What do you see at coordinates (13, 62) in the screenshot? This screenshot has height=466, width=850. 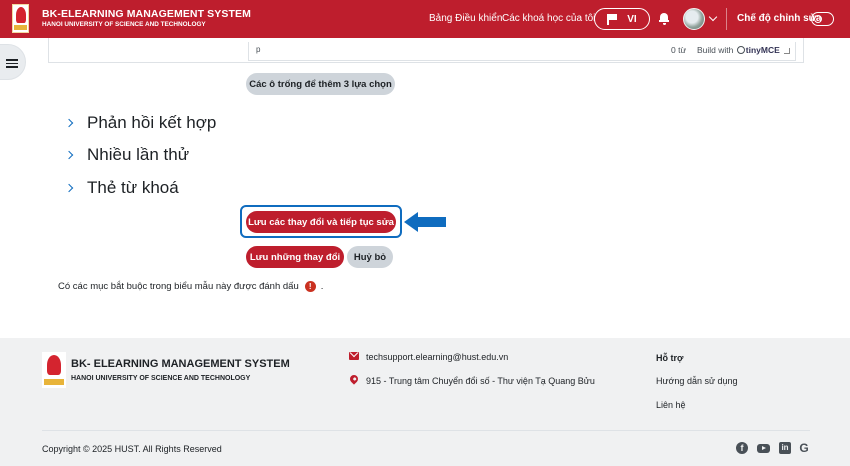 I see `course-index-drawer-button` at bounding box center [13, 62].